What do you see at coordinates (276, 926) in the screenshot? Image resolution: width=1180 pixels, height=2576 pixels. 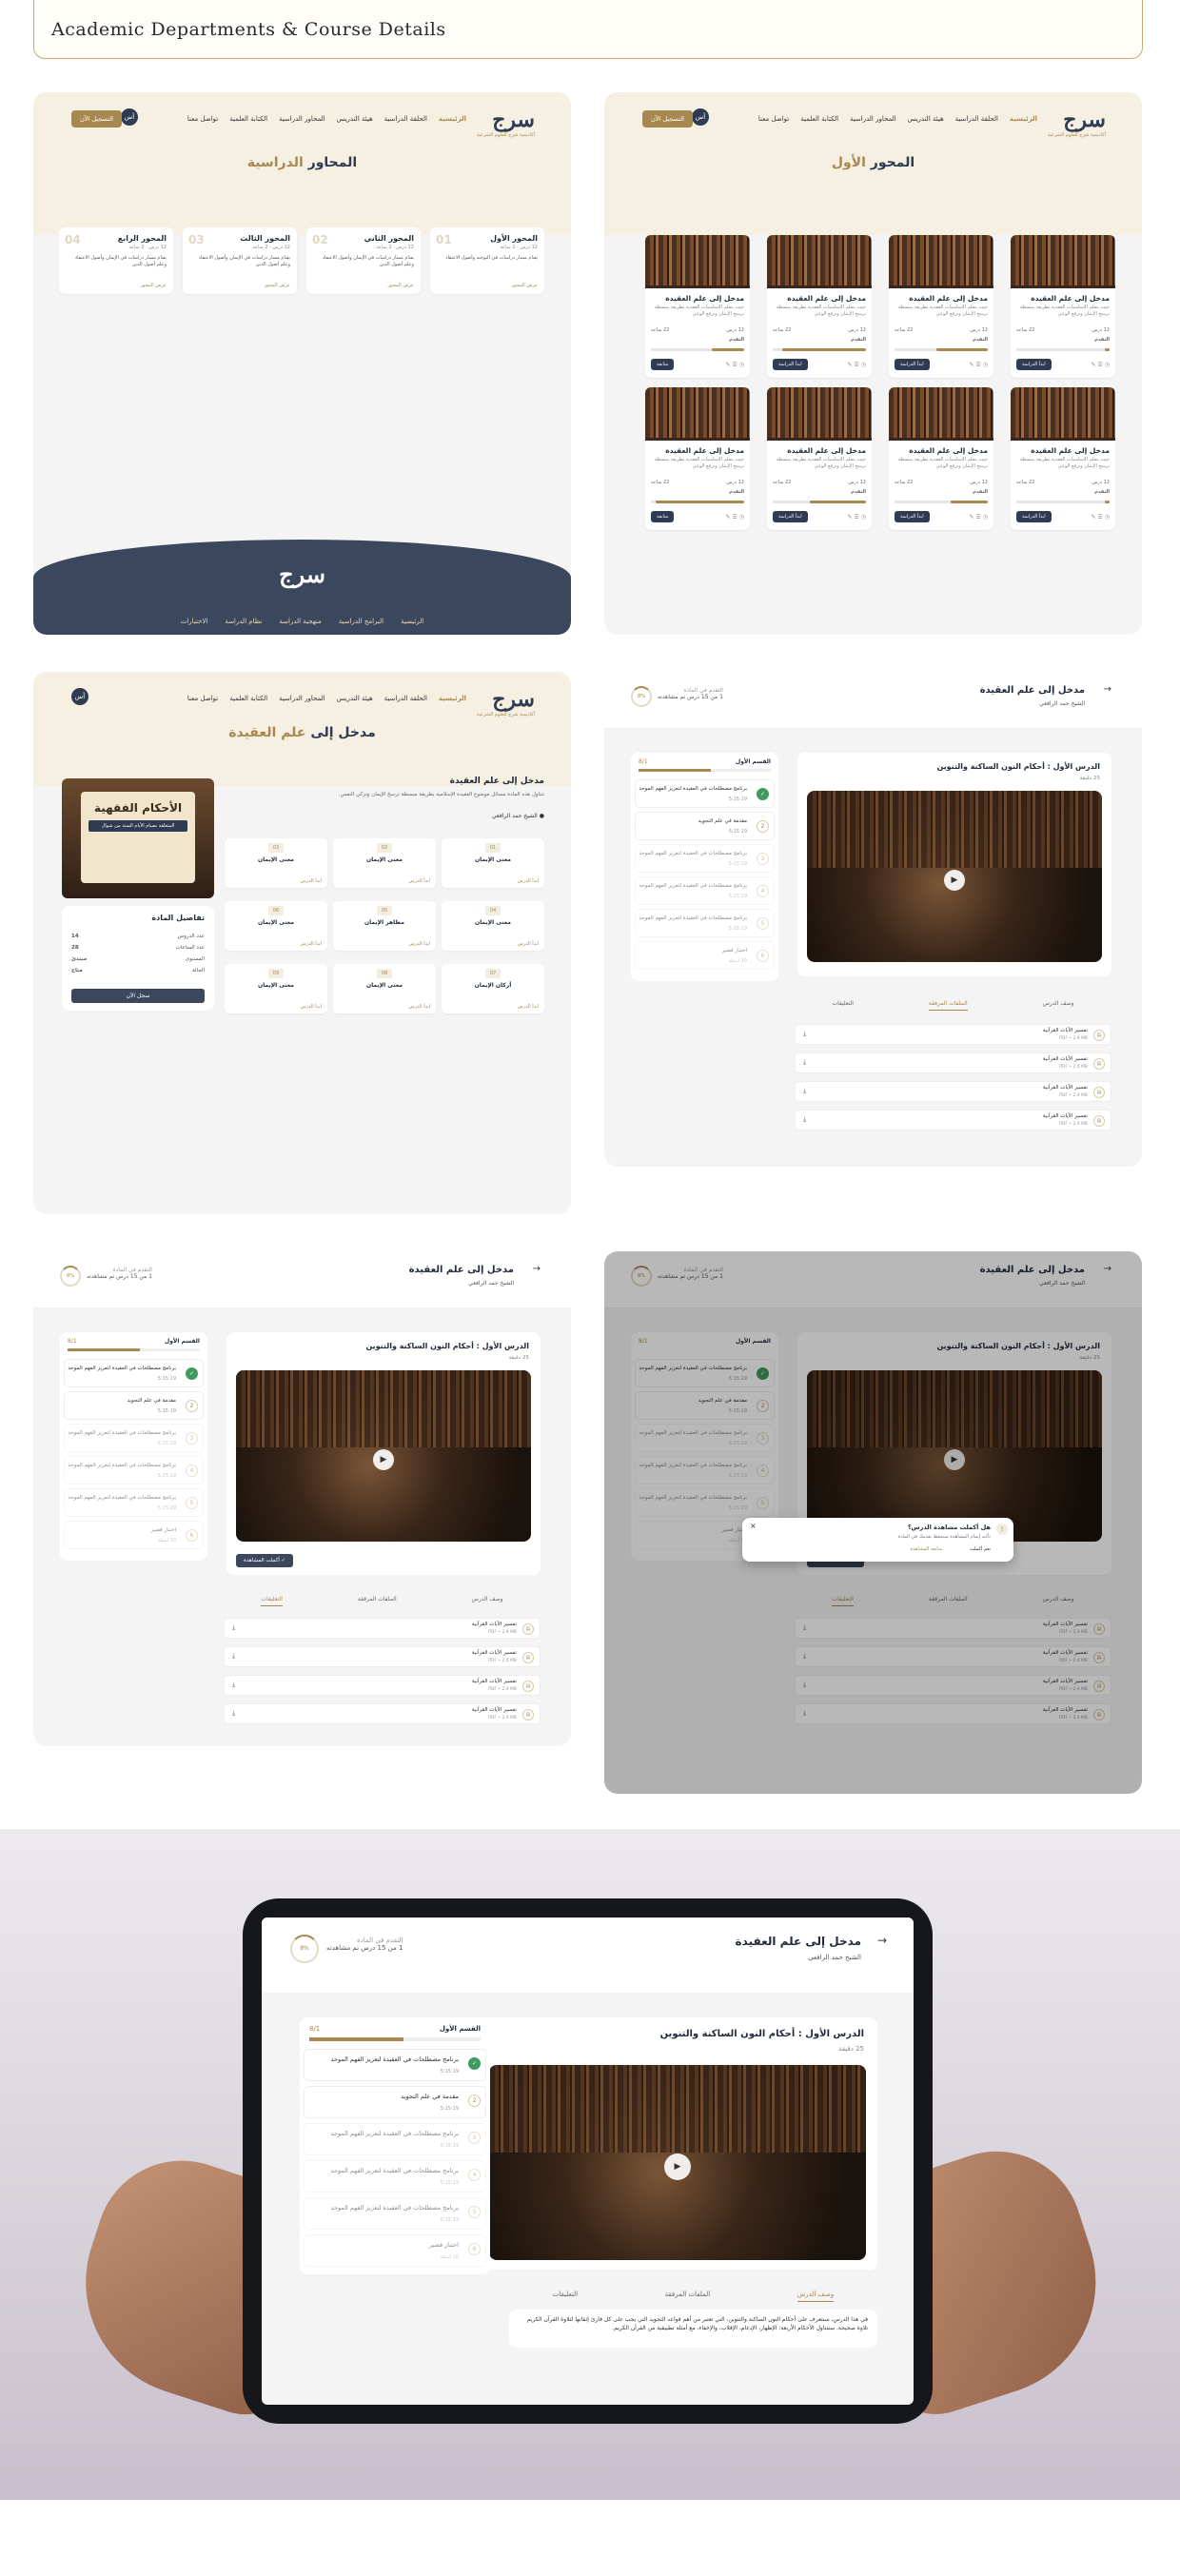 I see `lesson-card: 06 معنى الإيمان ابدأ الدرس` at bounding box center [276, 926].